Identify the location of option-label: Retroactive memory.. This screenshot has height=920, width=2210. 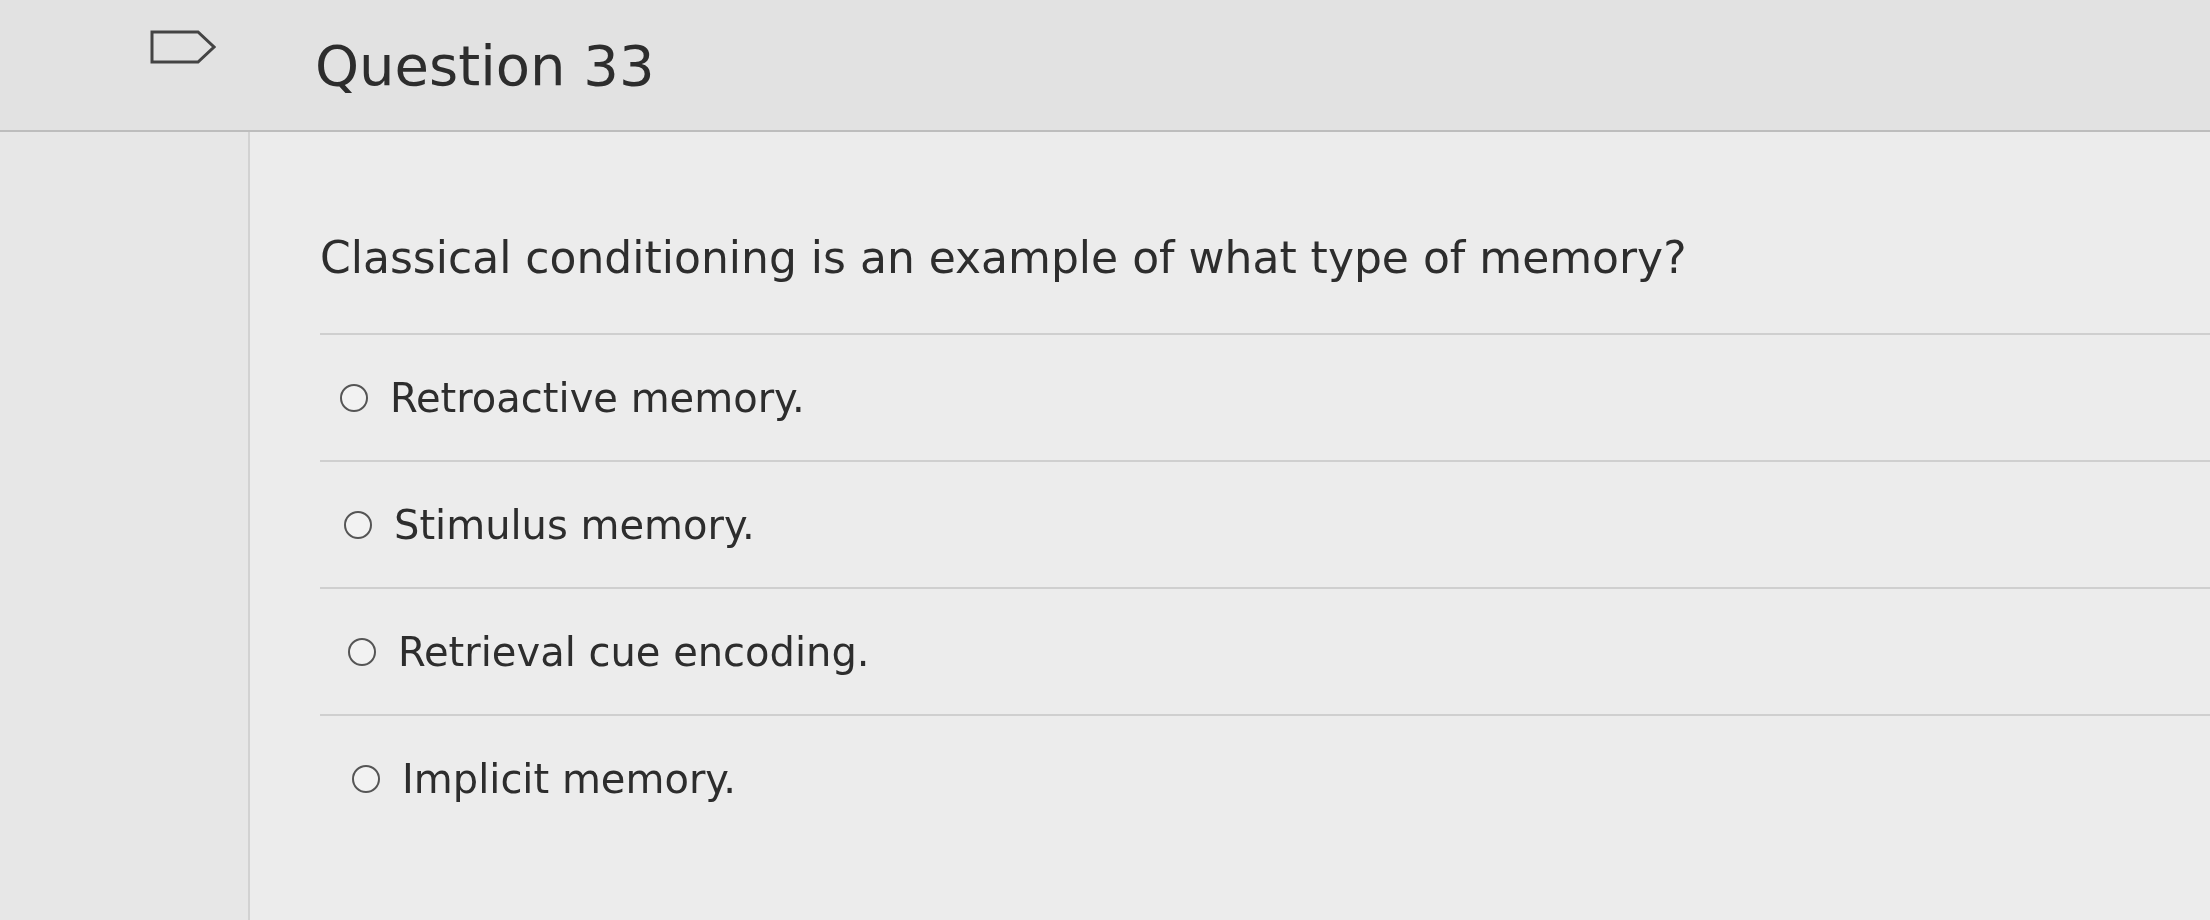
(597, 397).